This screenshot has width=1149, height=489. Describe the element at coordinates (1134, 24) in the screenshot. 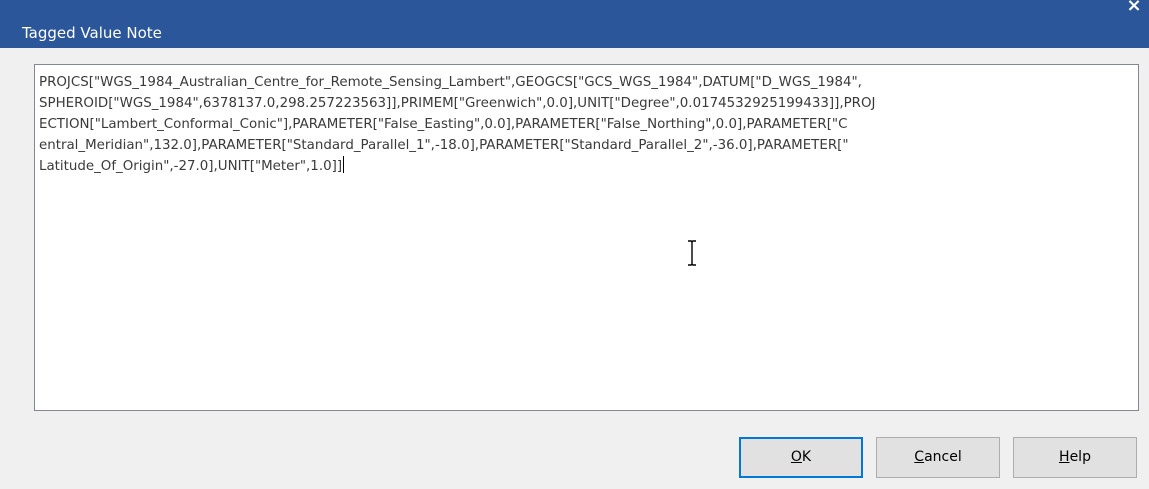

I see `close-button: ×` at that location.